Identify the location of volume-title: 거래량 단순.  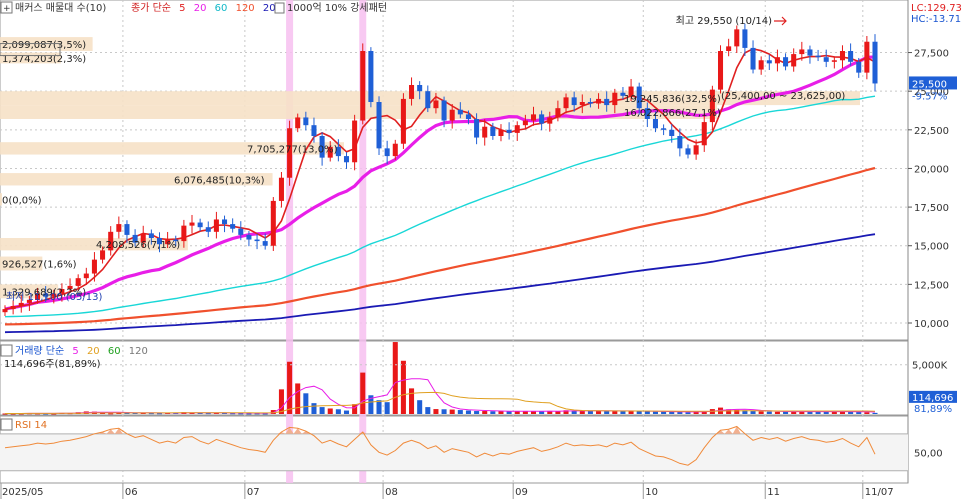
(39, 351).